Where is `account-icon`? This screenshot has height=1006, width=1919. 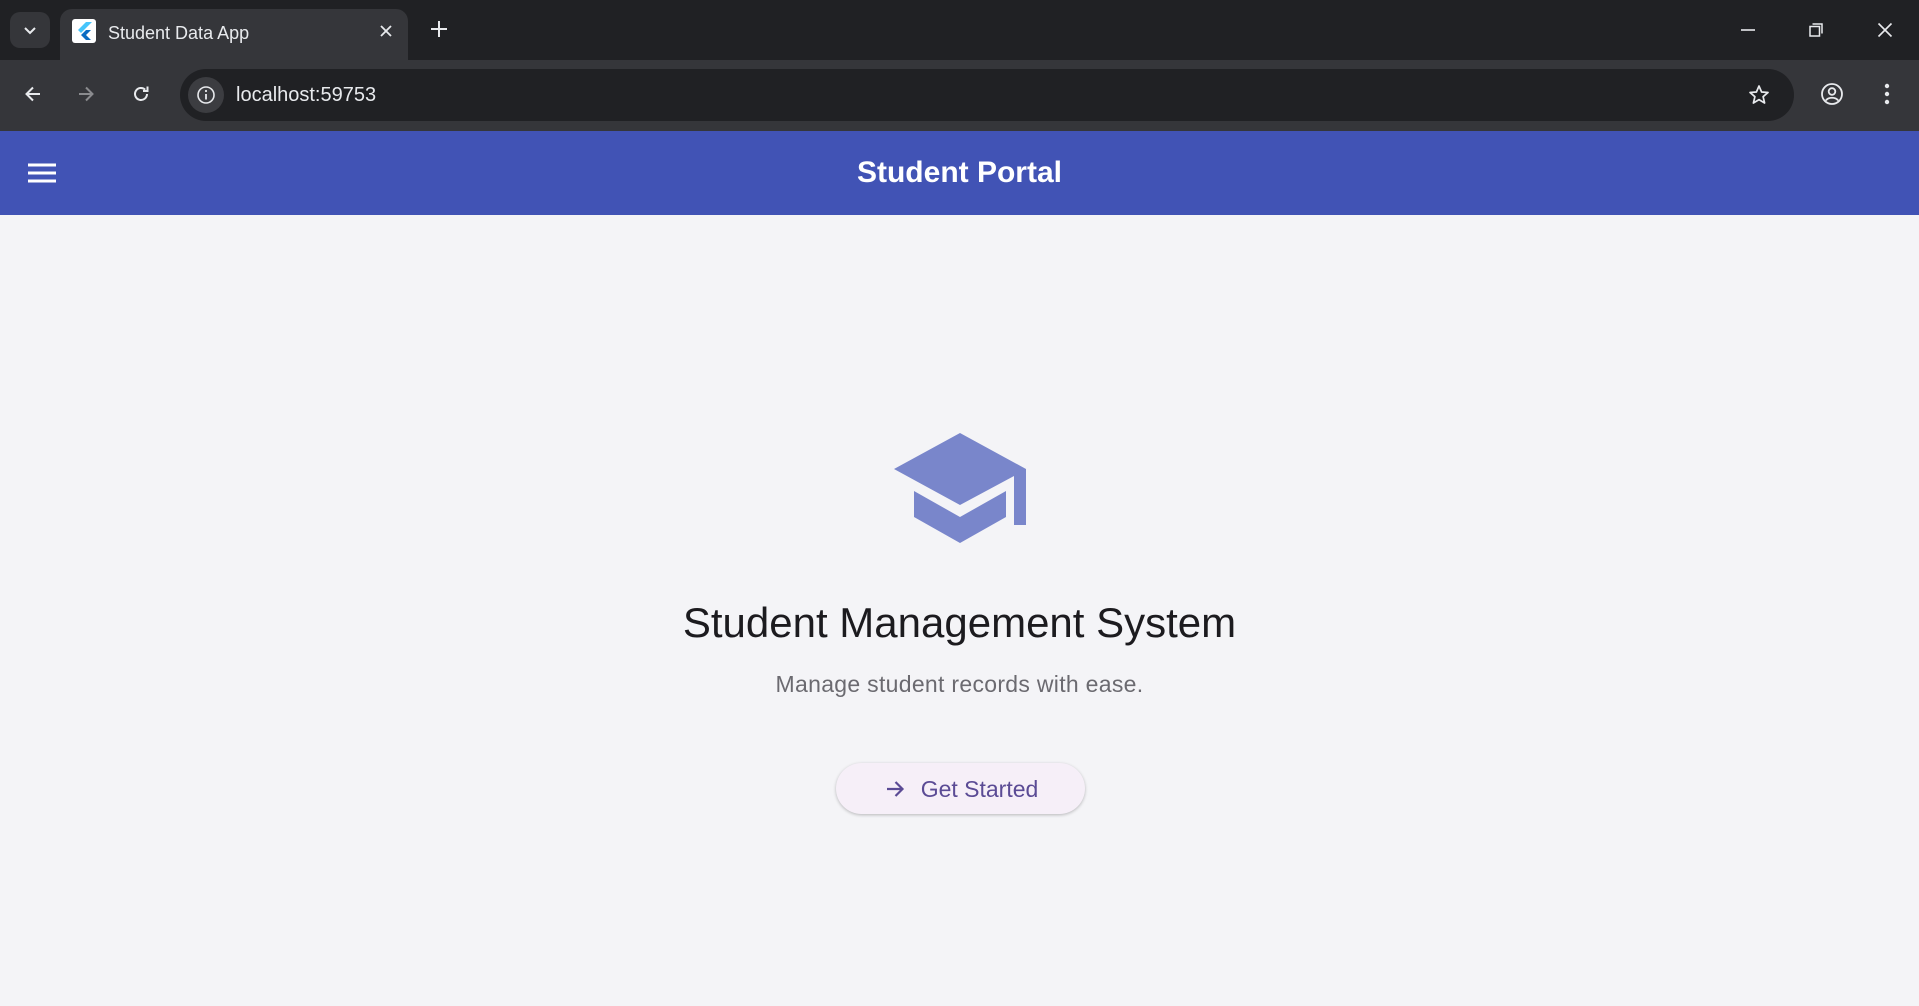
account-icon is located at coordinates (1832, 94).